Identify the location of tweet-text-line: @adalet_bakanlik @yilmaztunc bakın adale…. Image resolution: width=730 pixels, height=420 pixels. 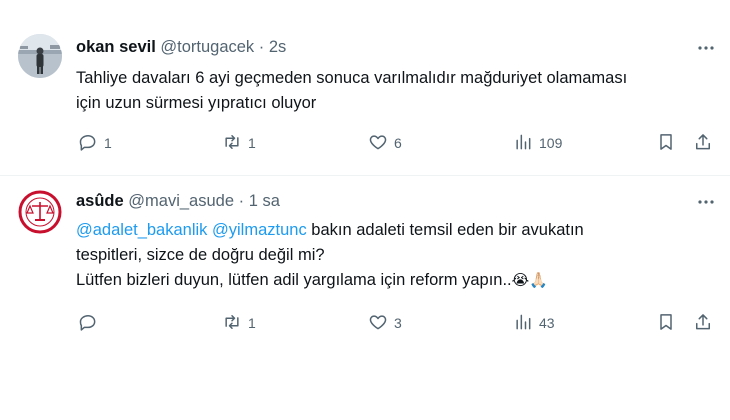
(393, 230).